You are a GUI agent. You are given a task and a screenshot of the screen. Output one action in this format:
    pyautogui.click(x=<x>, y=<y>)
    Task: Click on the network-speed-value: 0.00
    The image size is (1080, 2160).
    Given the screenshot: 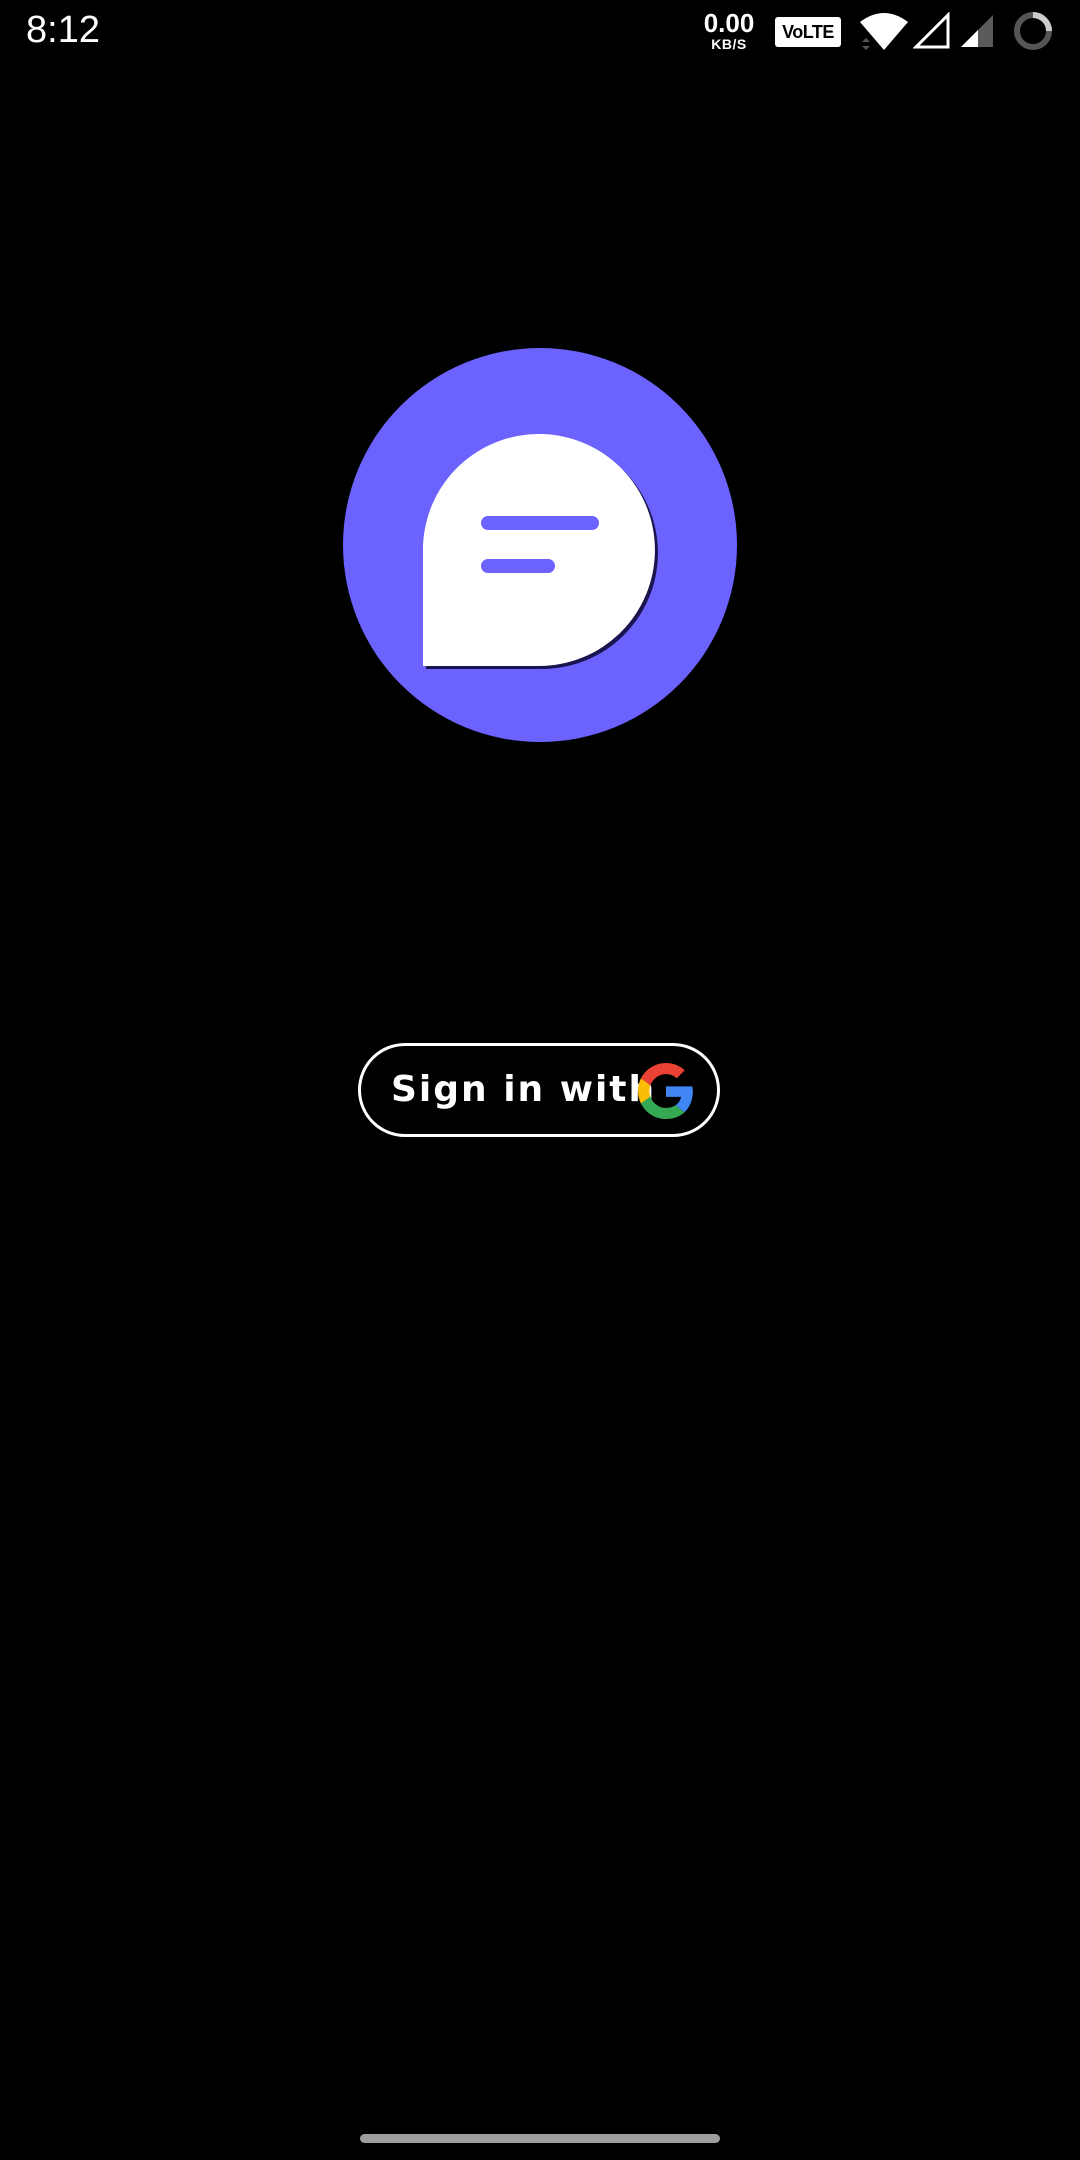 What is the action you would take?
    pyautogui.click(x=729, y=23)
    